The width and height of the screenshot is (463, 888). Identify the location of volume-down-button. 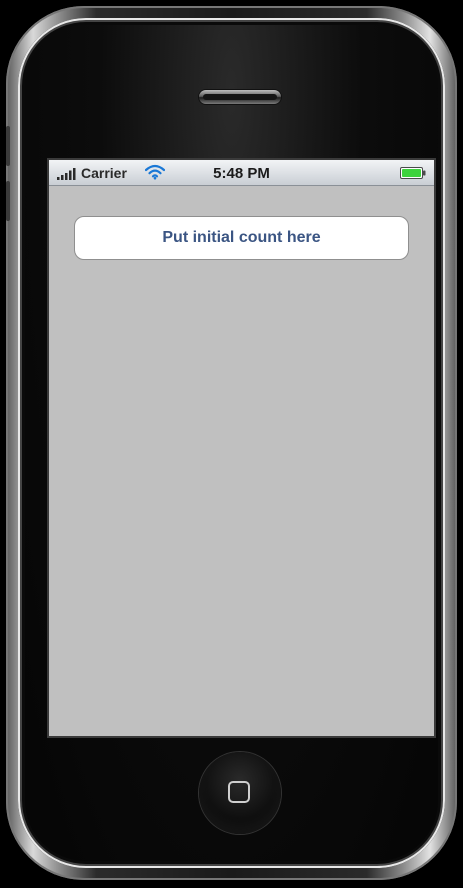
(8, 201).